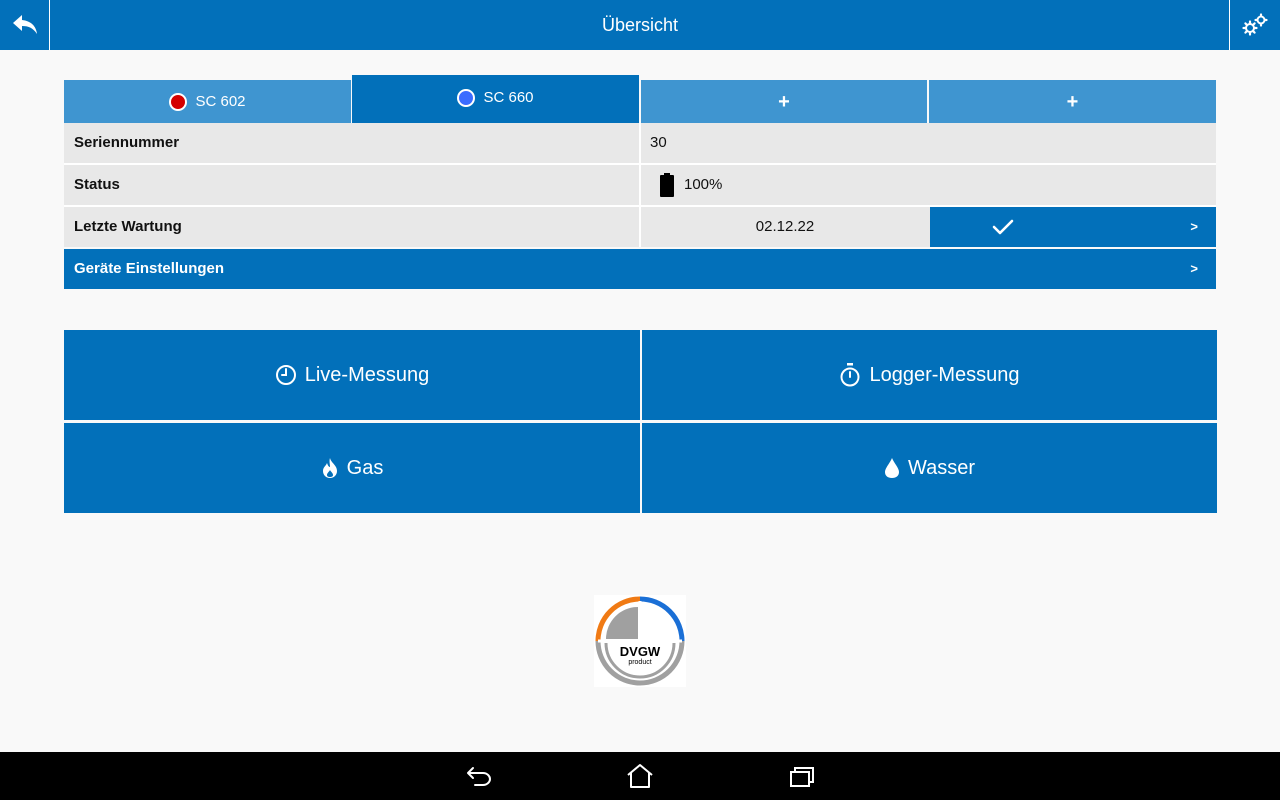  I want to click on serial-number-row: Seriennummer 30, so click(640, 143).